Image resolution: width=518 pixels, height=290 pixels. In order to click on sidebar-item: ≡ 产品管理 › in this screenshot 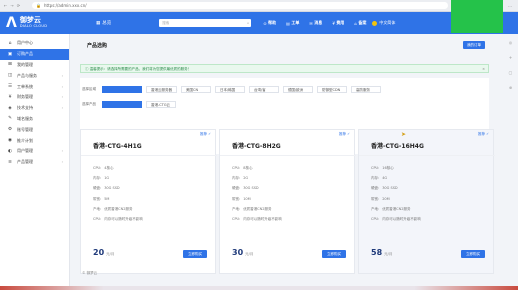, I will do `click(34, 162)`.